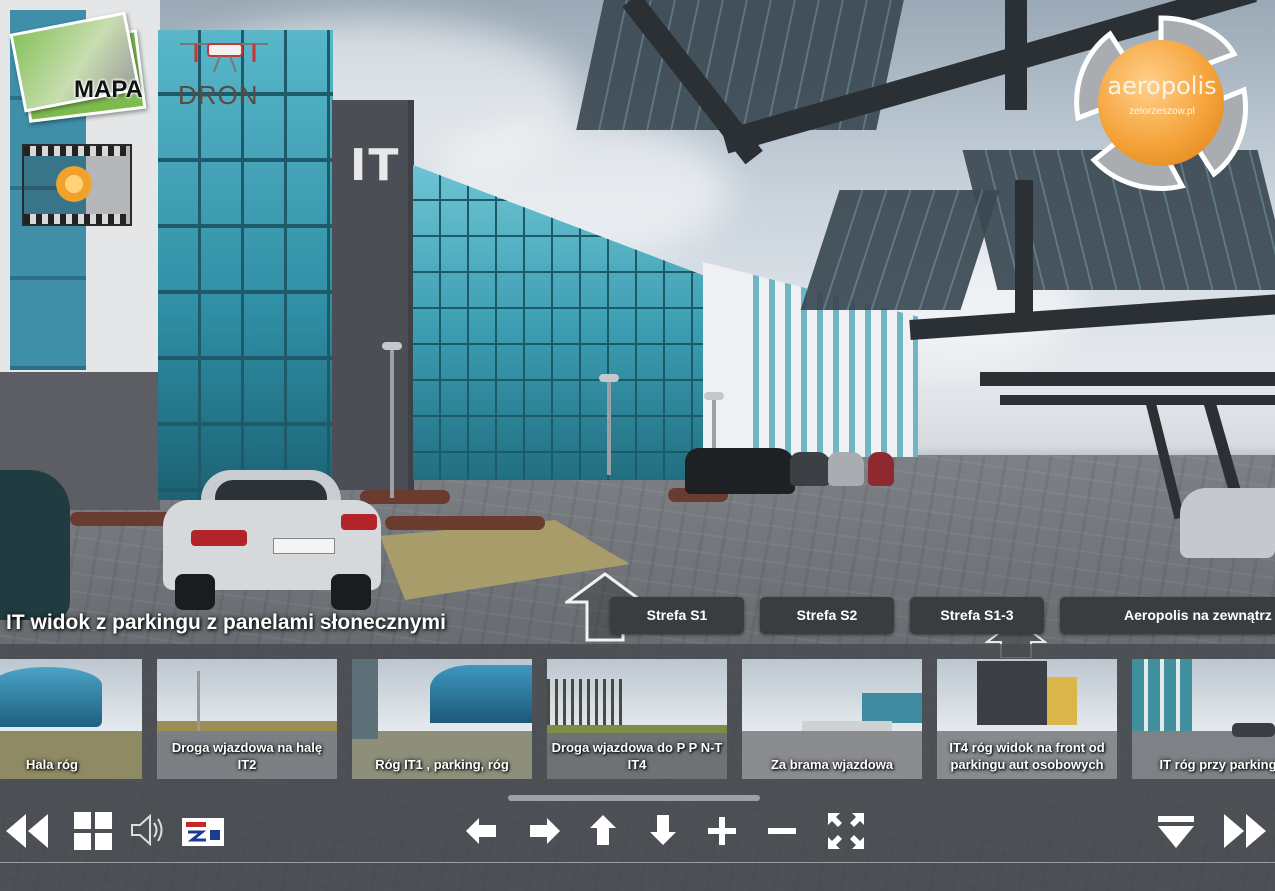  I want to click on pan-left-button, so click(481, 831).